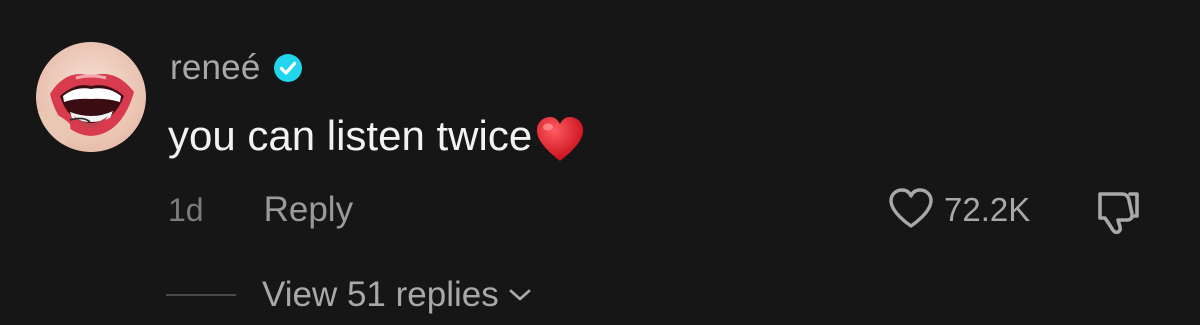  Describe the element at coordinates (260, 210) in the screenshot. I see `comment-meta-row: 1d Reply` at that location.